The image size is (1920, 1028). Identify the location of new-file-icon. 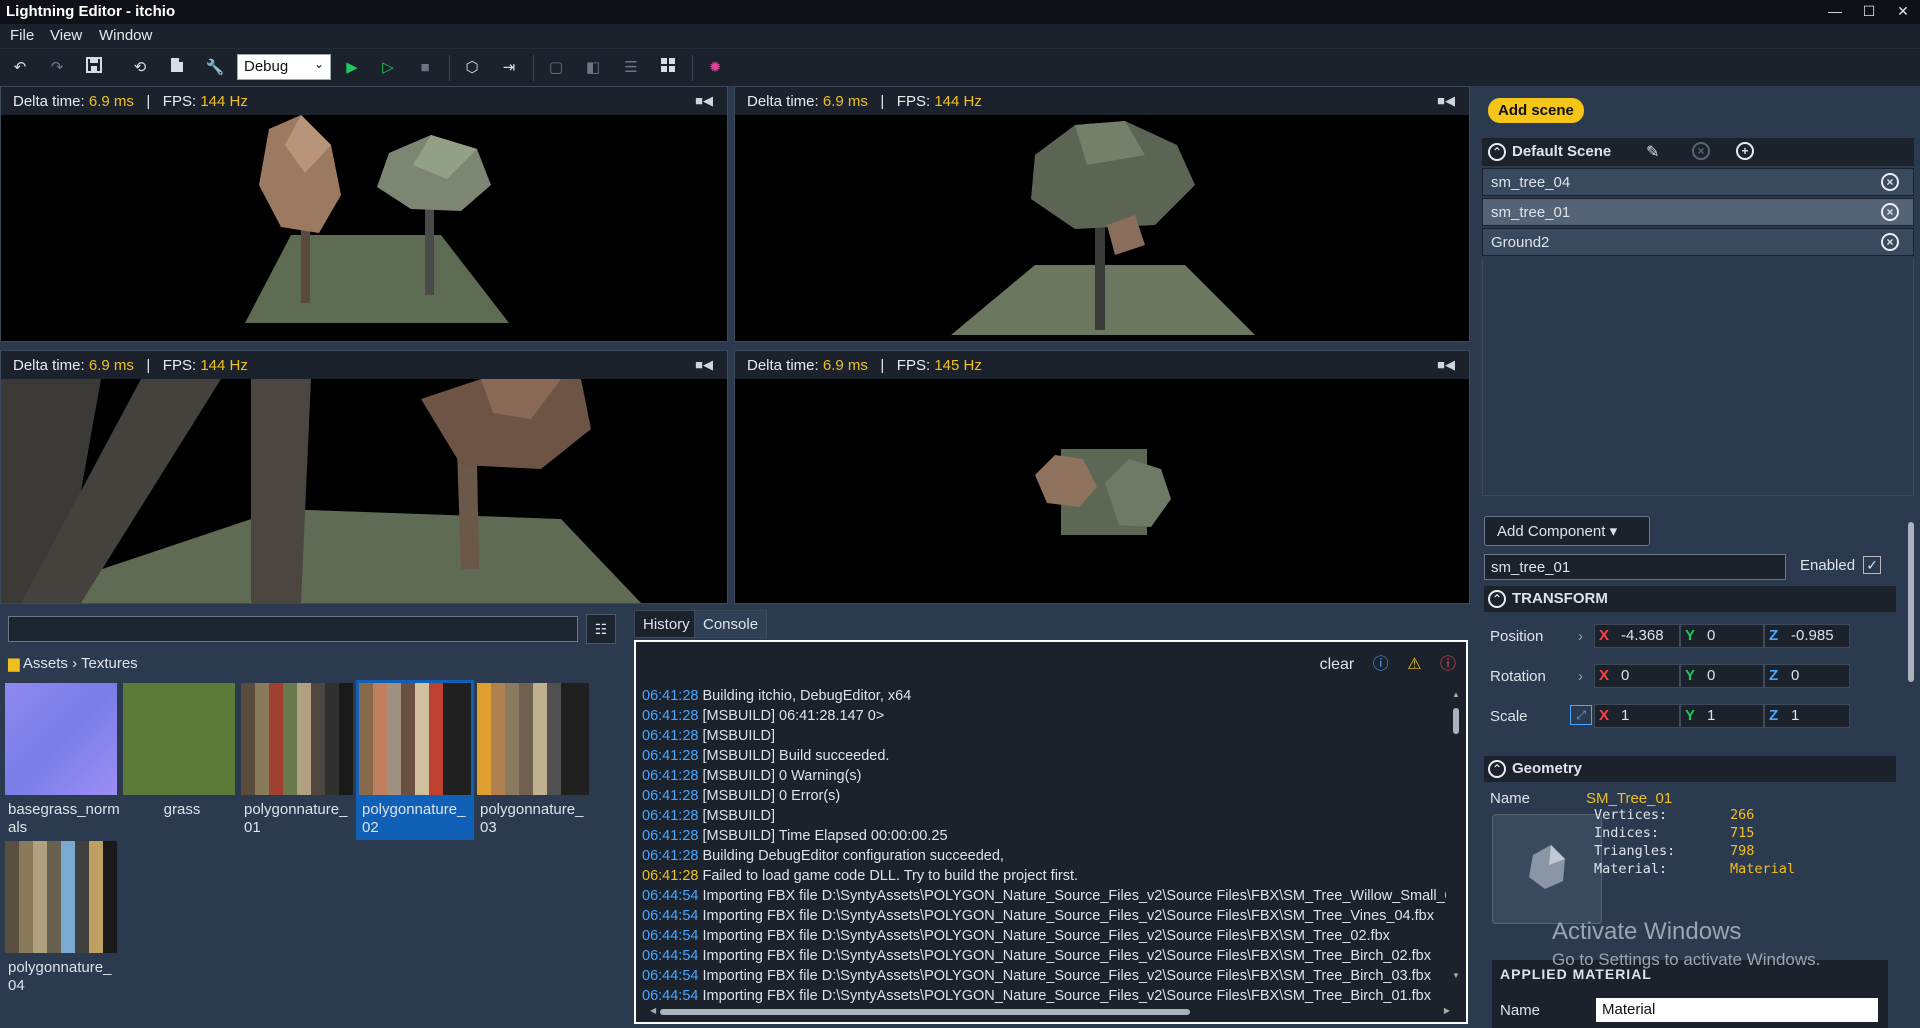
(177, 68).